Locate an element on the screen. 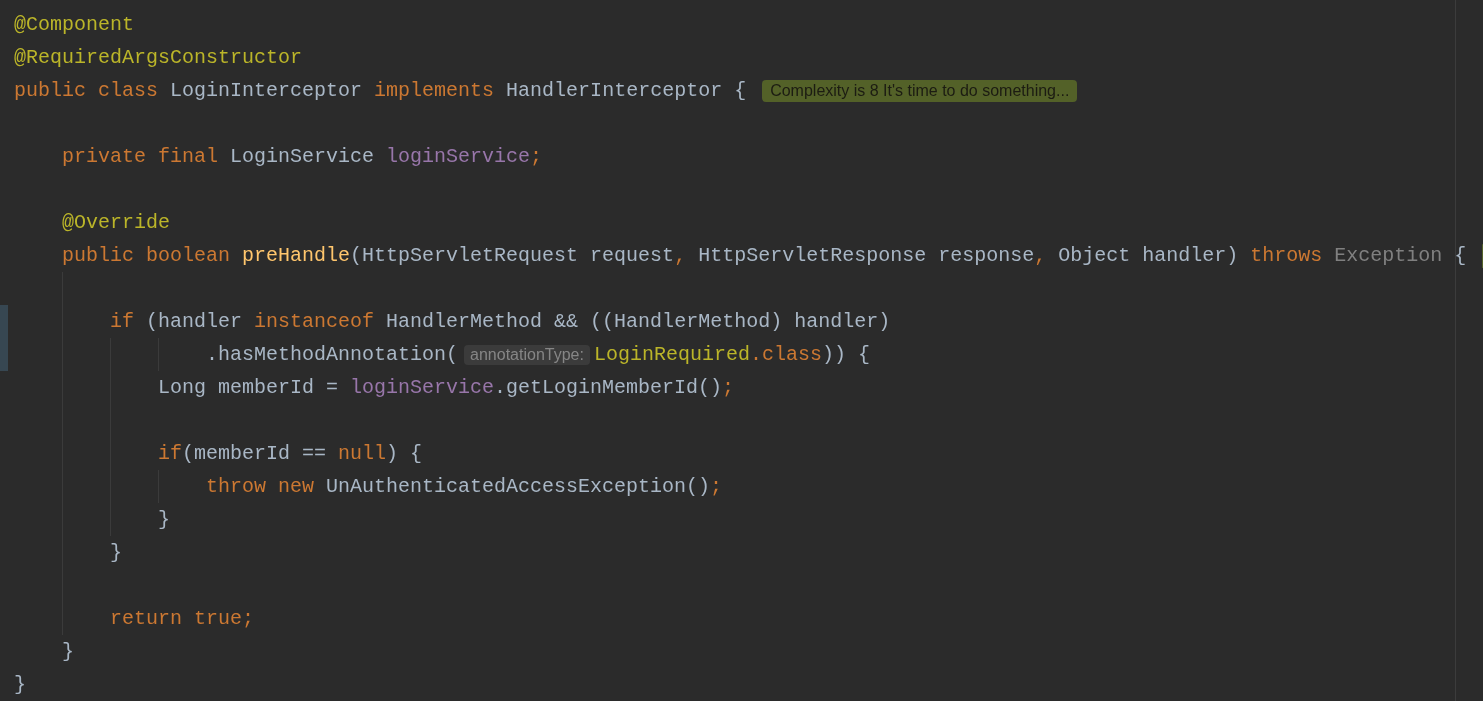  code-text: if(memberId == null) { is located at coordinates (290, 453).